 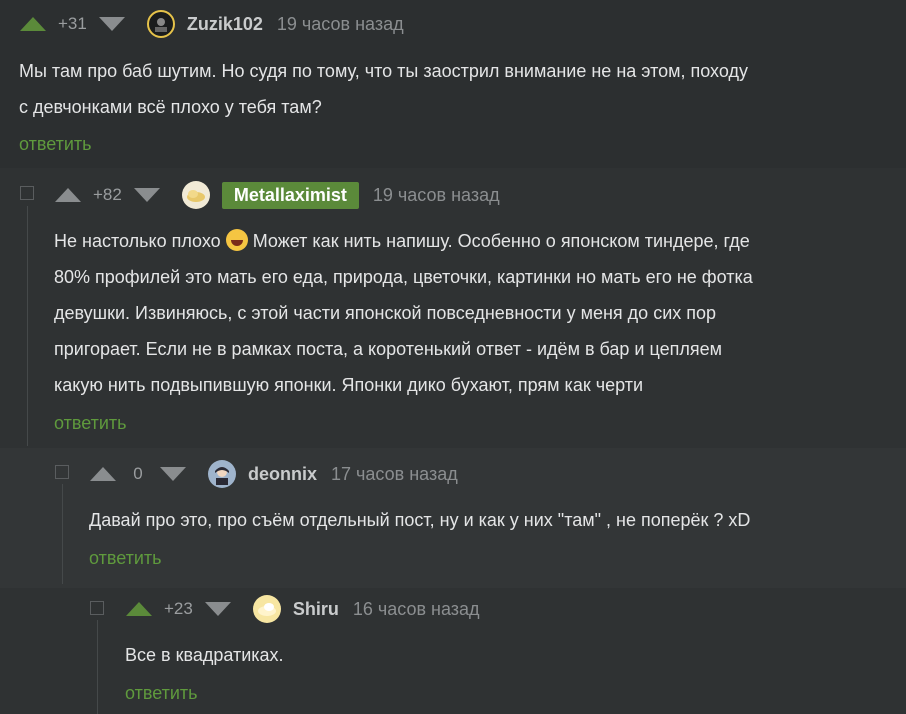 I want to click on comment-header: +82 Metallaximist 19 часов назад, so click(x=277, y=195).